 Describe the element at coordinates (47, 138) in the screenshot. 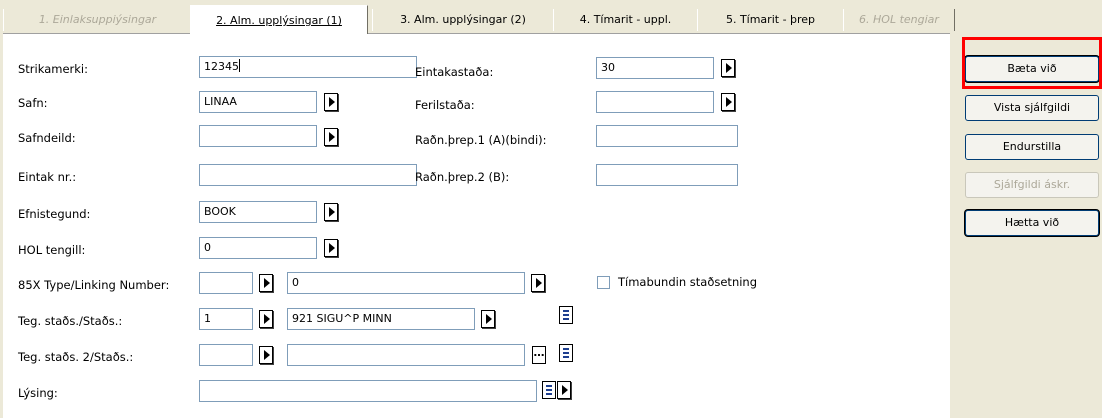

I see `sublibrary-label: Safndeild:` at that location.